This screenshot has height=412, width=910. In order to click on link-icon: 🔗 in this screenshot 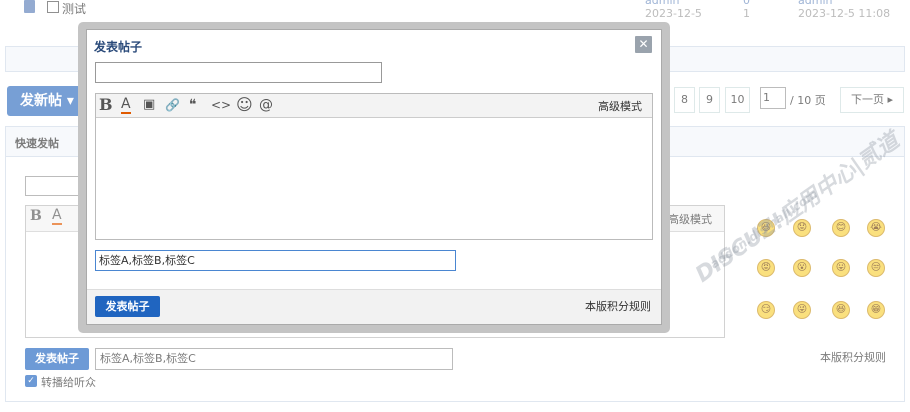, I will do `click(172, 105)`.